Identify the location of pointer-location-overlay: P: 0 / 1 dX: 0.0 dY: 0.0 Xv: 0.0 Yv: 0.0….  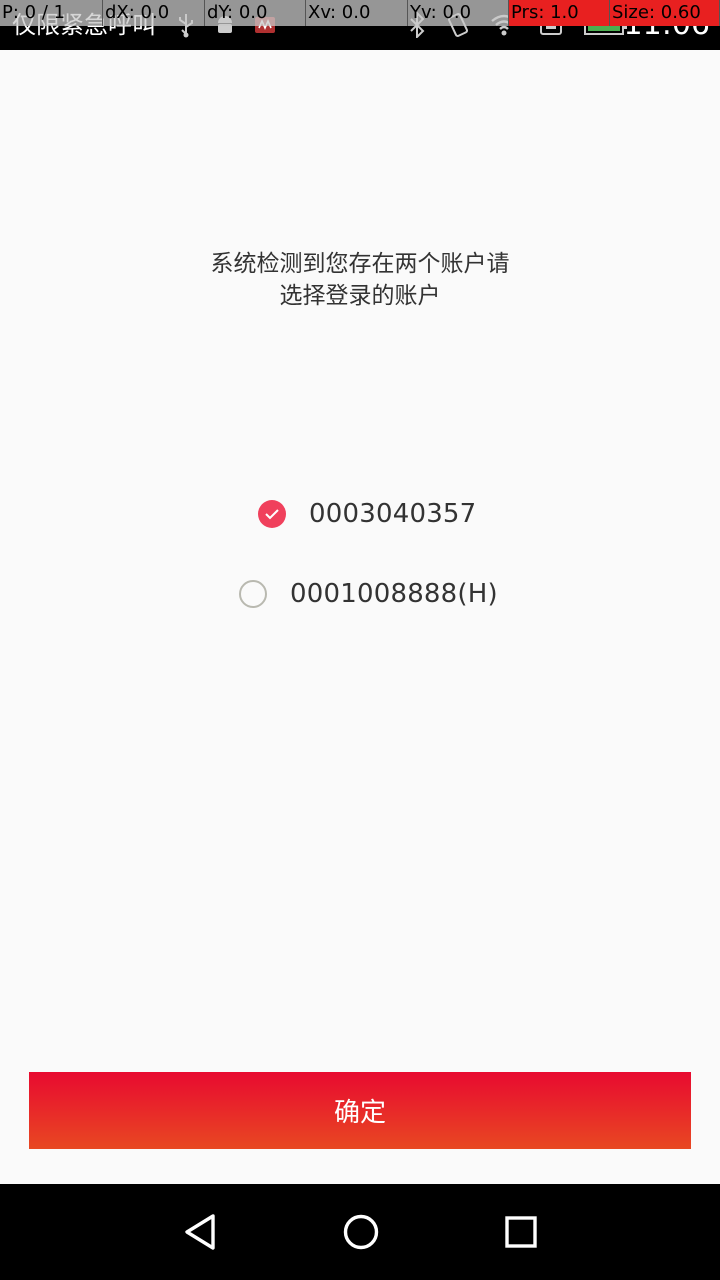
(360, 13).